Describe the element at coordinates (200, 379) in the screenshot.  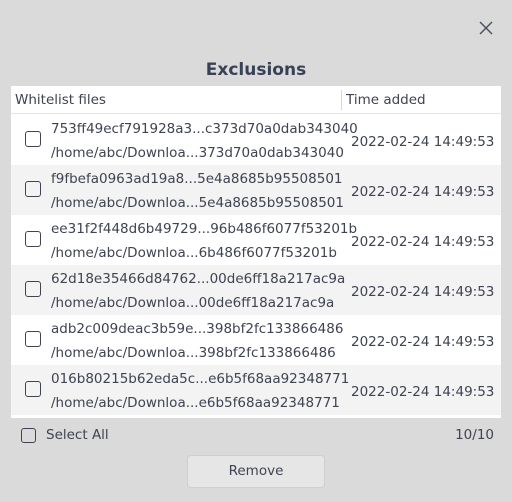
I see `file-hash: 016b80215b62eda5c...e6b5f68aa92348771` at that location.